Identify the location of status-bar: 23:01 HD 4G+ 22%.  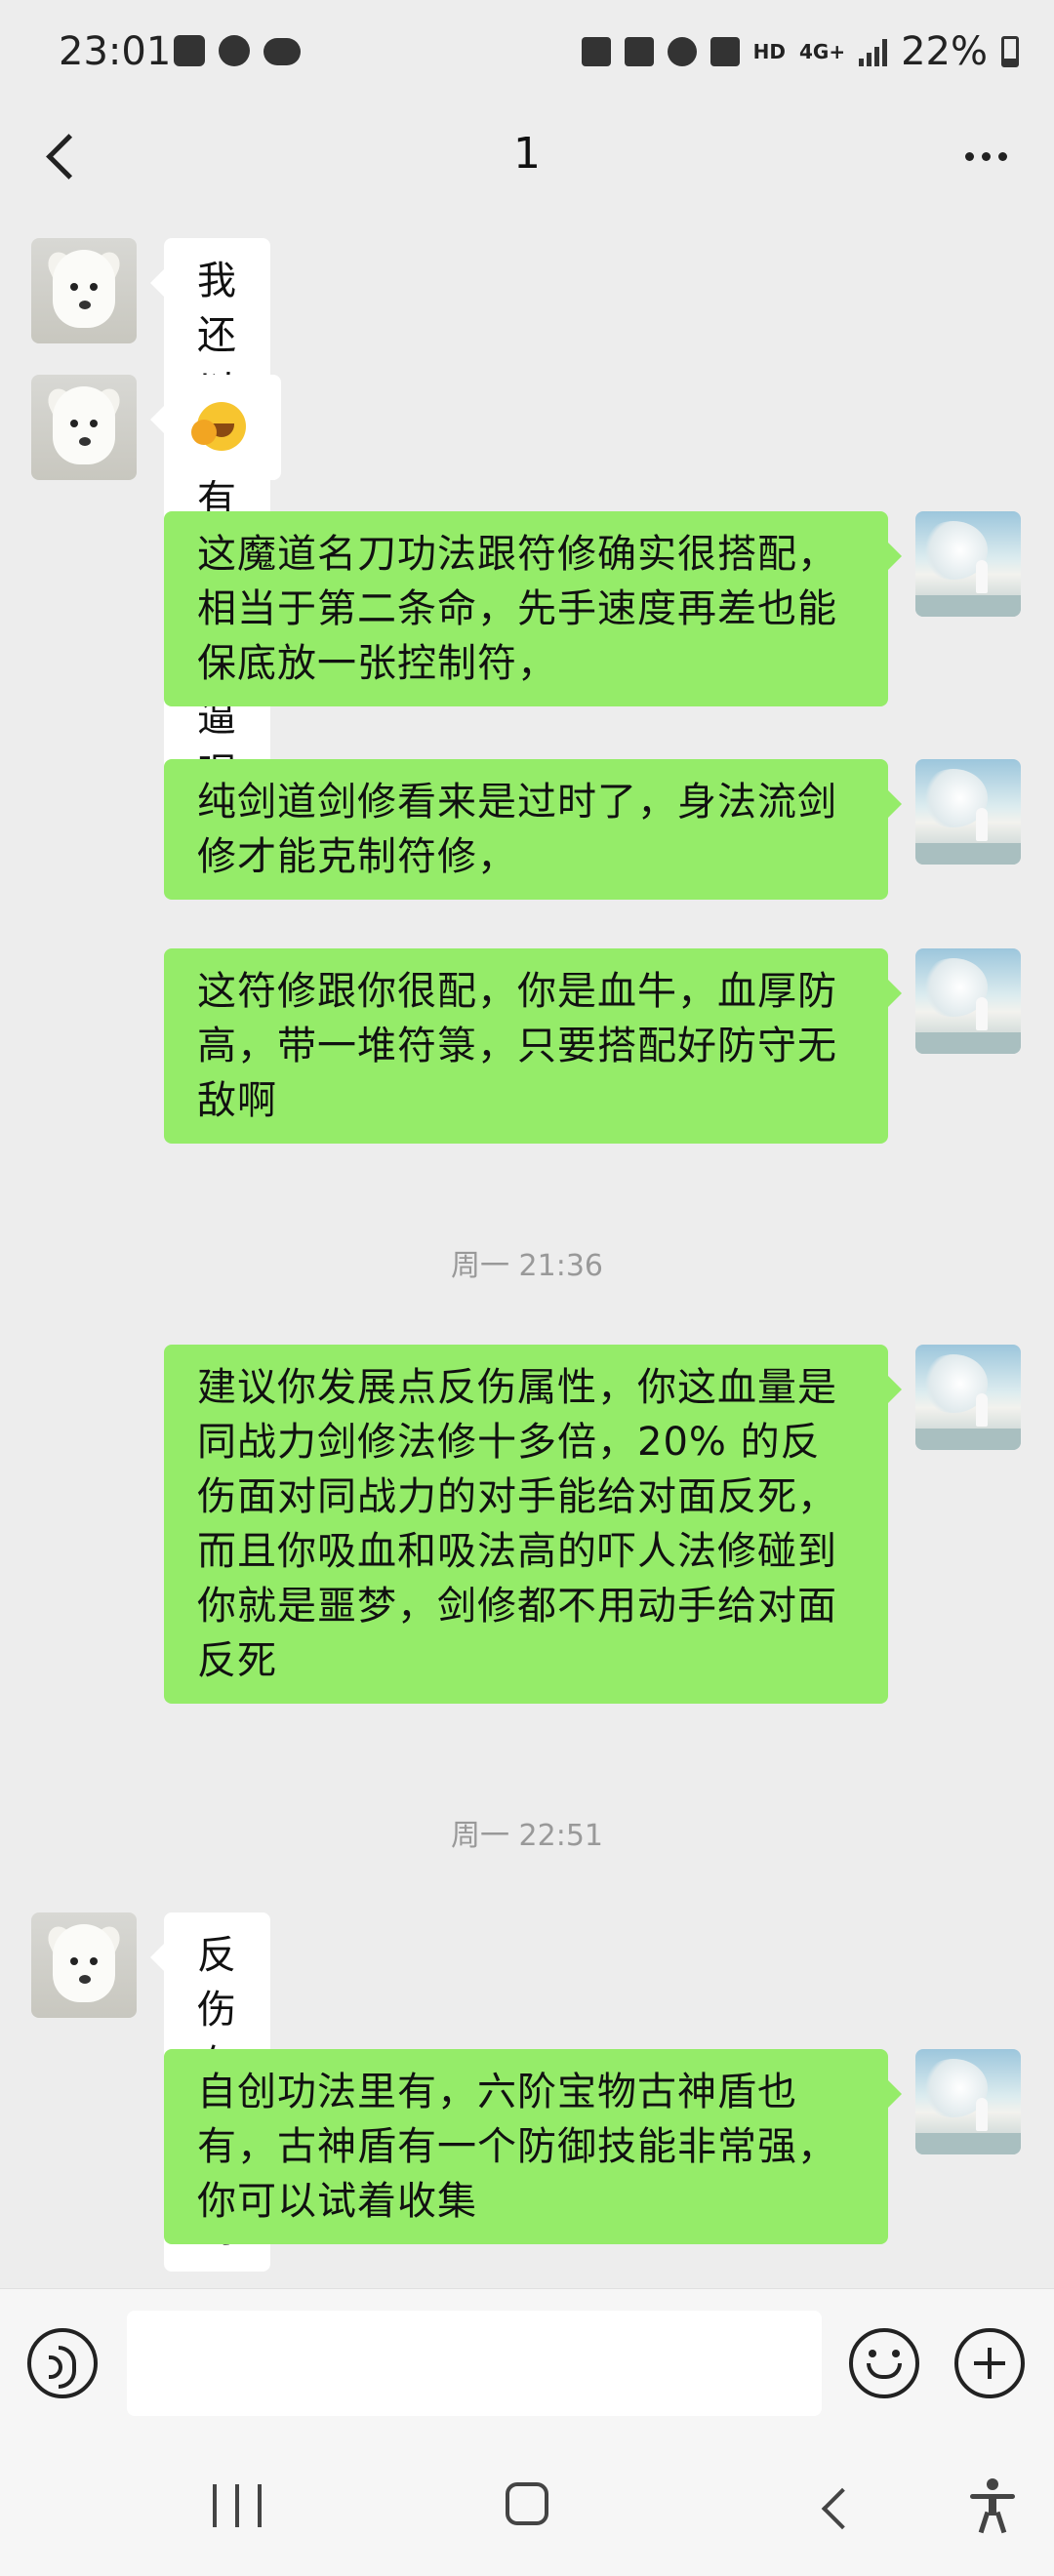
(527, 53).